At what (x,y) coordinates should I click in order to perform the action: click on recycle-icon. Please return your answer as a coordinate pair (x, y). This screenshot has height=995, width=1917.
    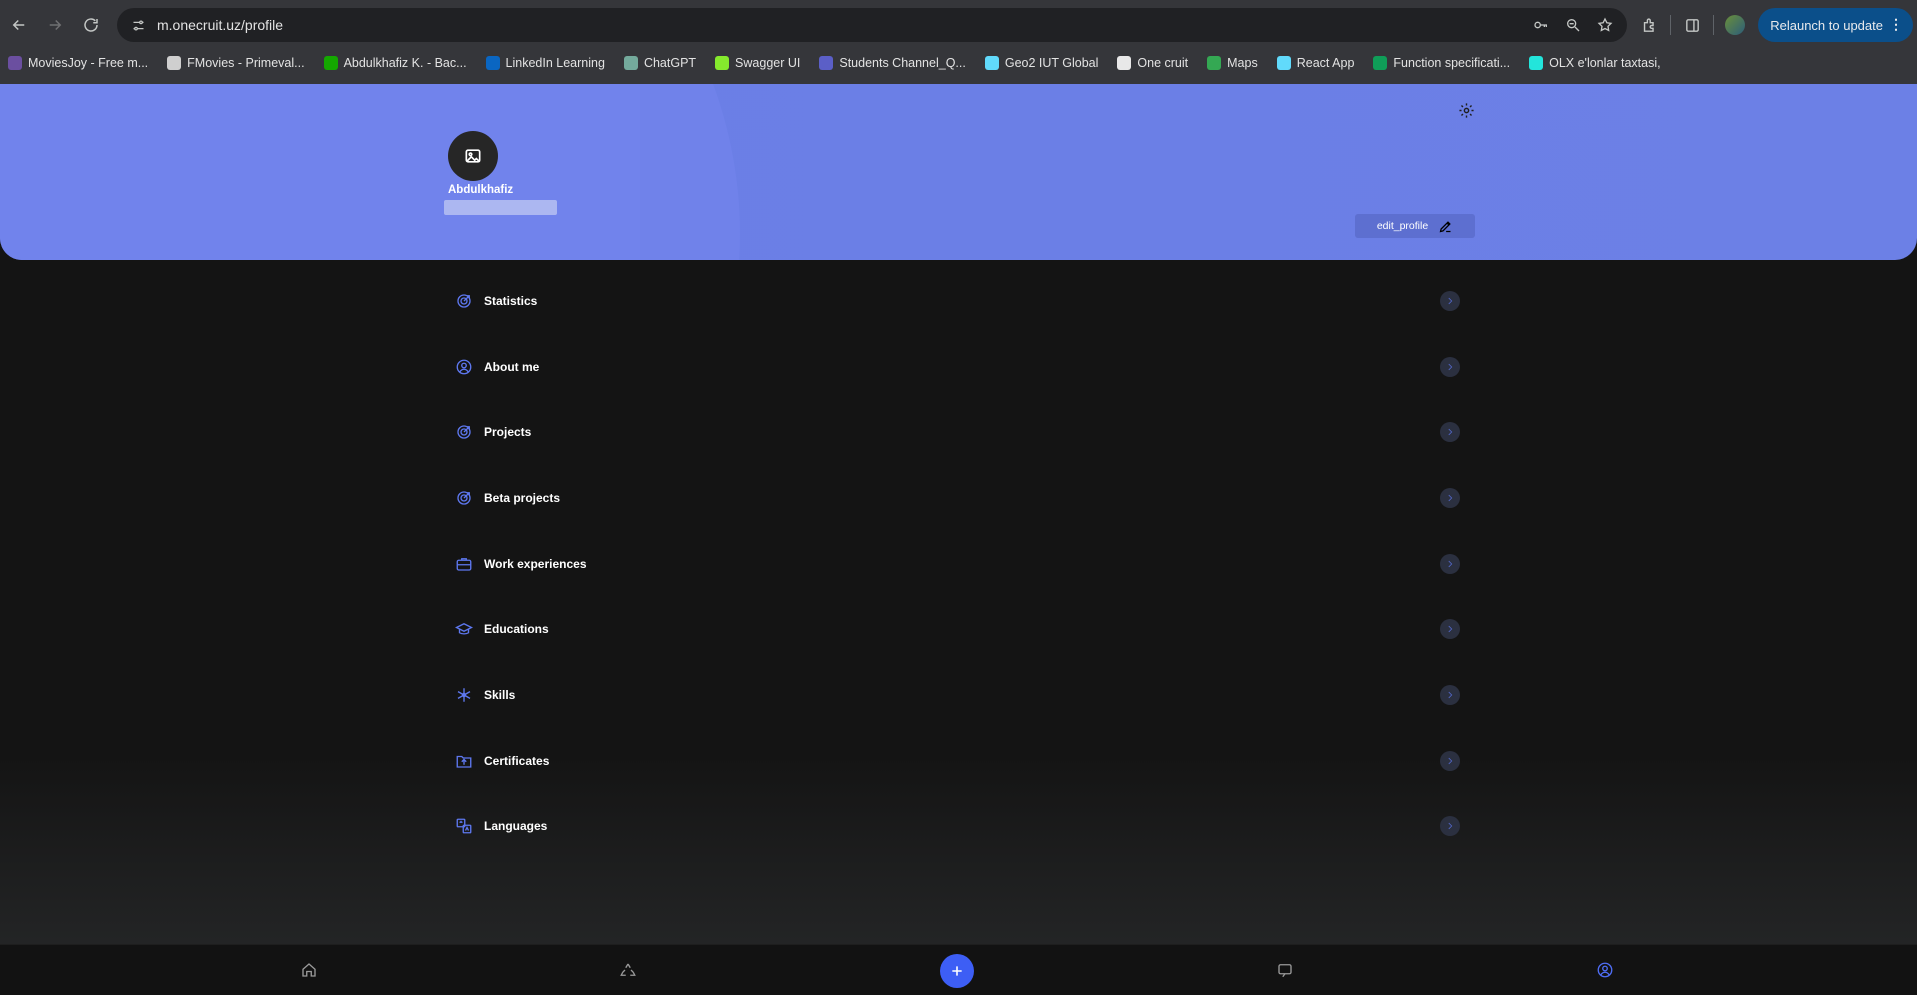
    Looking at the image, I should click on (628, 969).